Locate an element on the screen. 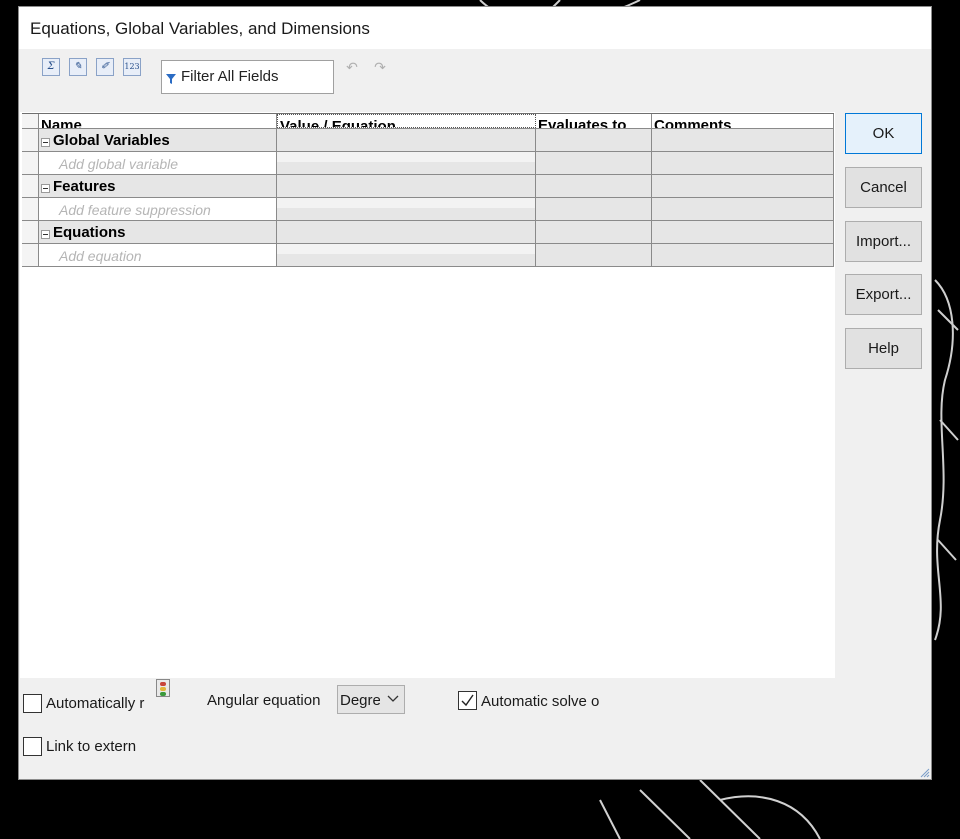 This screenshot has width=960, height=839. ok-button: OK is located at coordinates (883, 133).